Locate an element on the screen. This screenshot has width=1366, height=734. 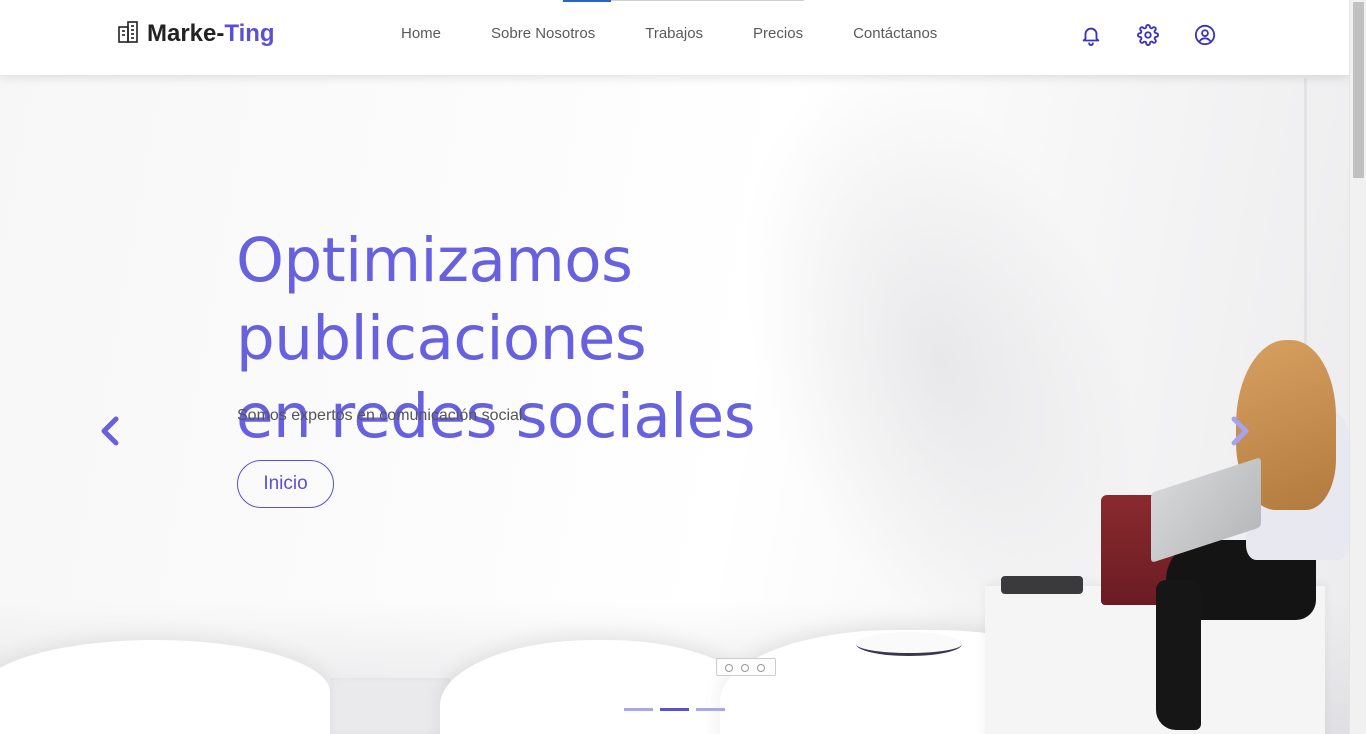
nav-link-sobre-nosotros: Sobre Nosotros is located at coordinates (543, 33).